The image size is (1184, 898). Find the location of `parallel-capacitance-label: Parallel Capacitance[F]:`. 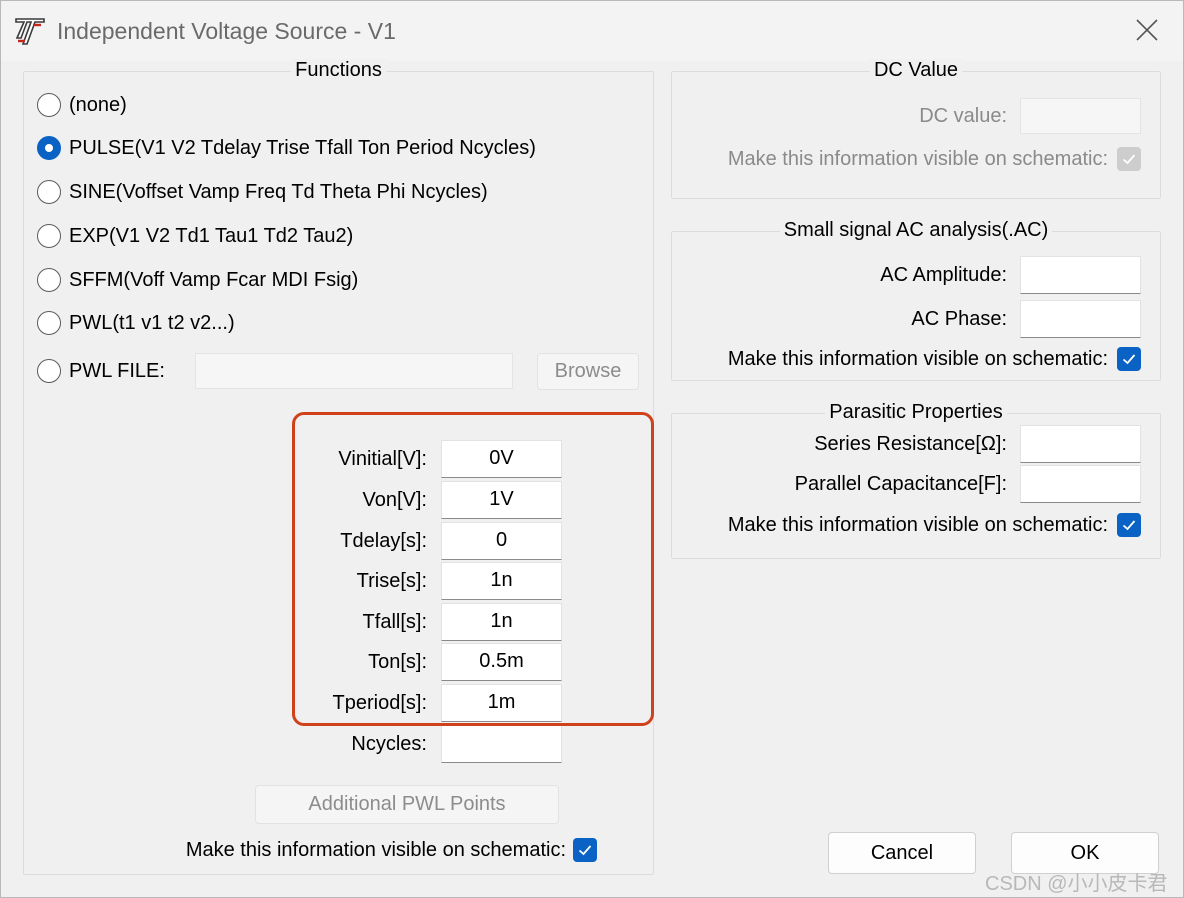

parallel-capacitance-label: Parallel Capacitance[F]: is located at coordinates (900, 484).